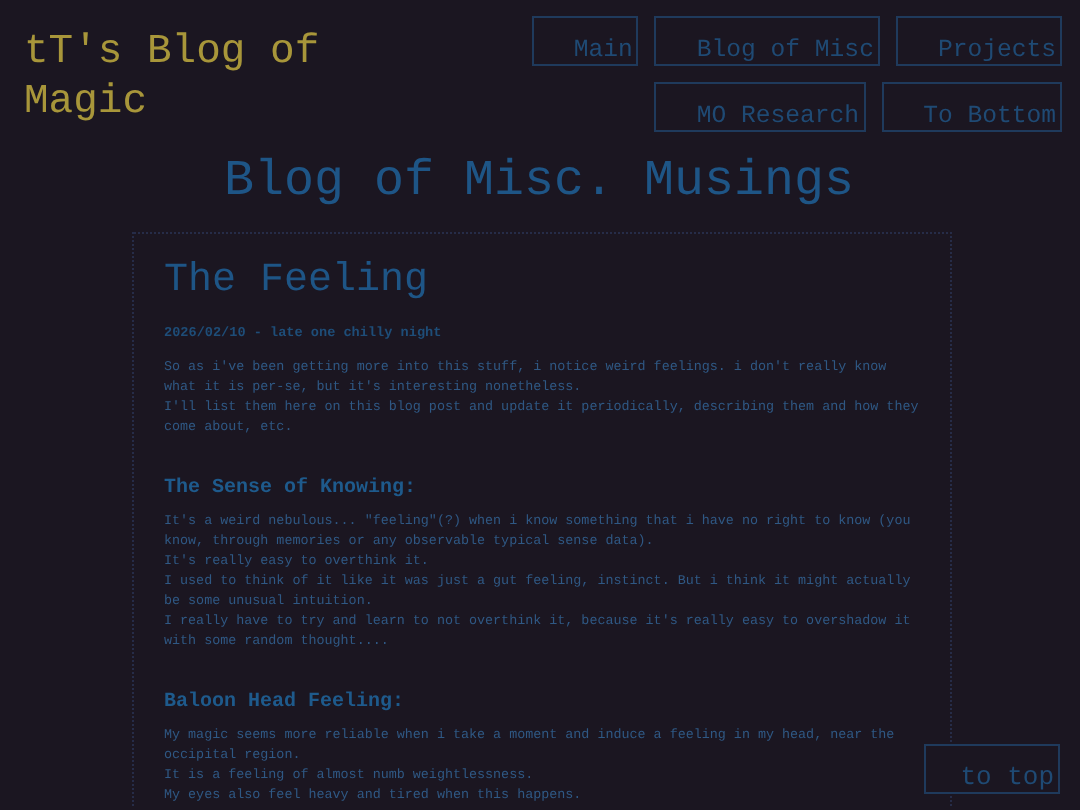  Describe the element at coordinates (992, 769) in the screenshot. I see `to-top-link: to top` at that location.